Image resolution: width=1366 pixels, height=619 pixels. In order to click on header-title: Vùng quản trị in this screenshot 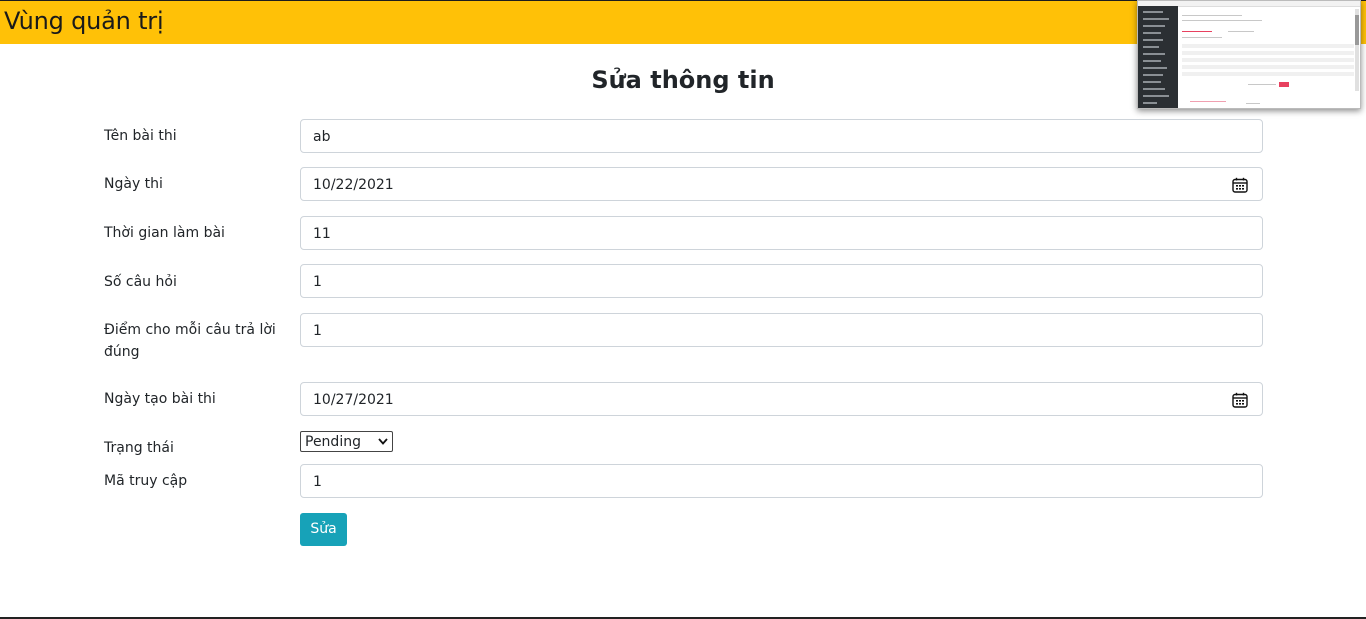, I will do `click(84, 21)`.